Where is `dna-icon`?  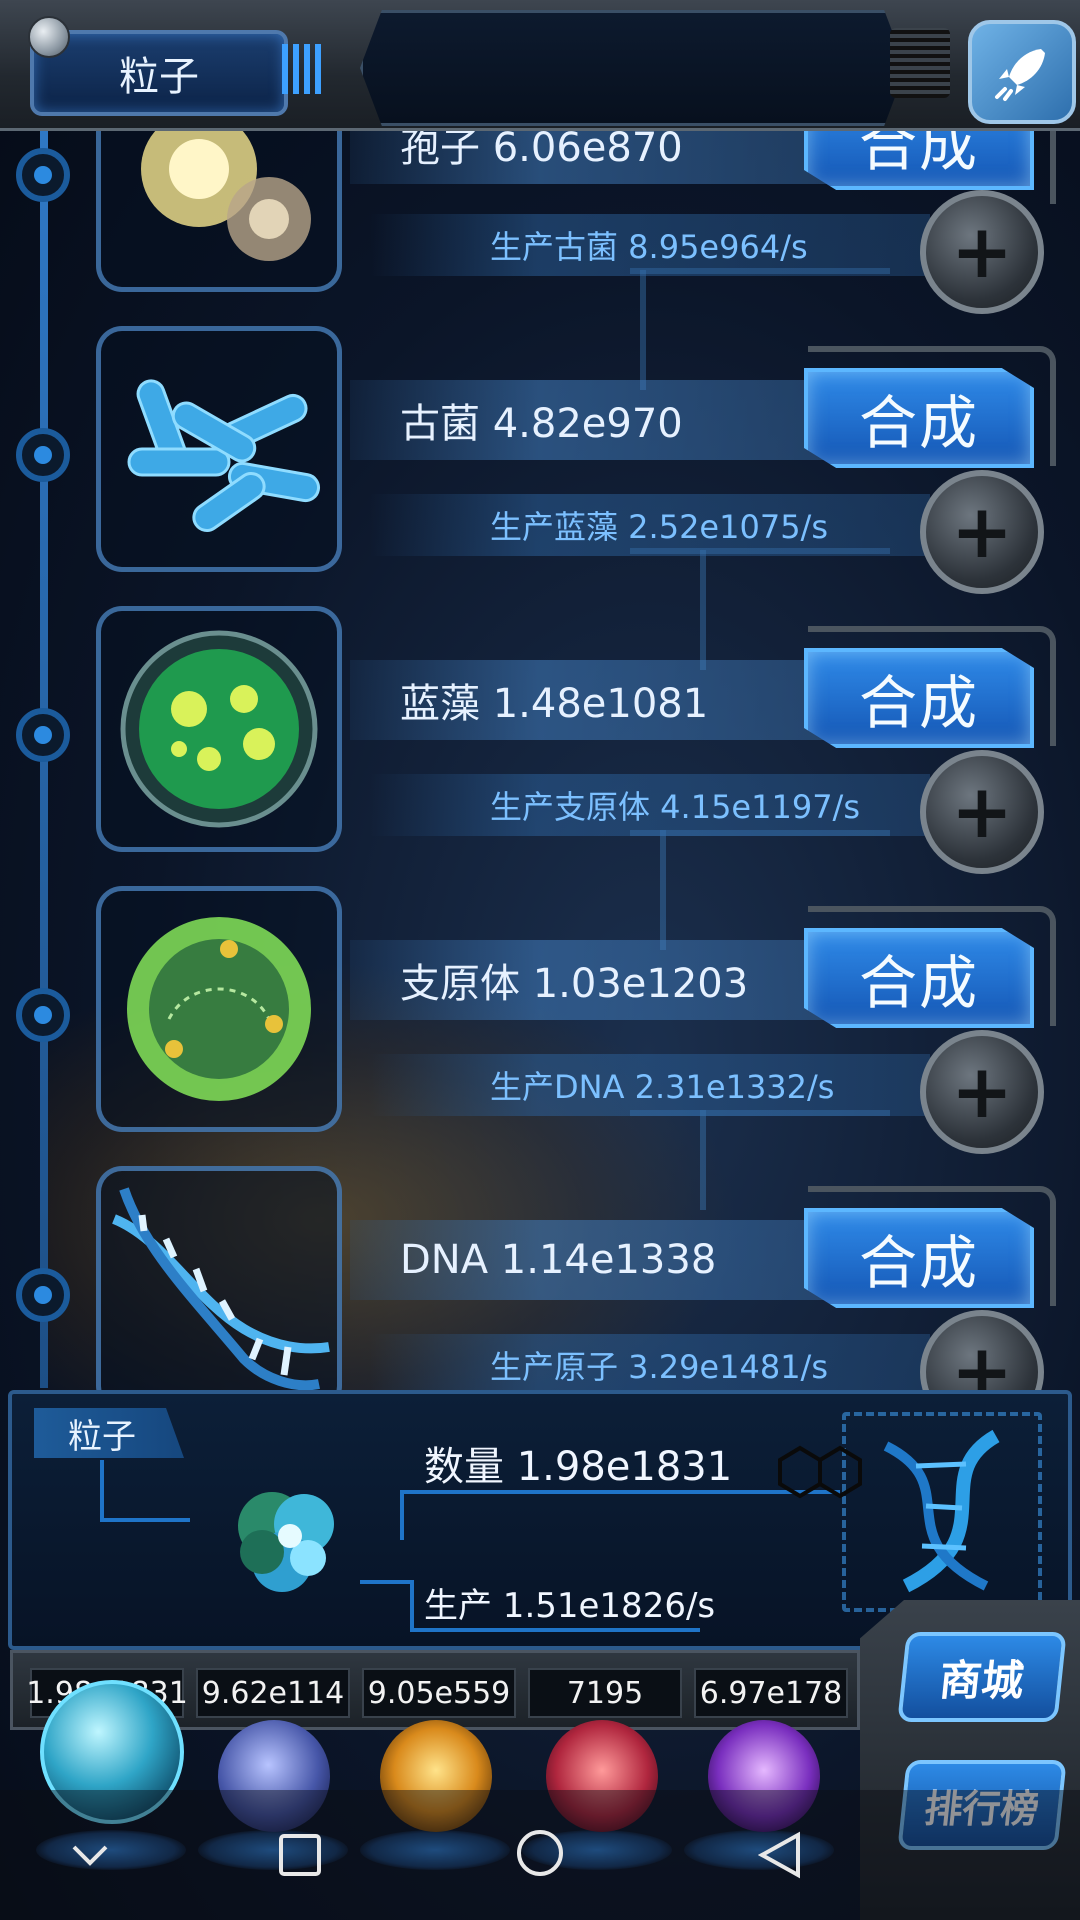
dna-icon is located at coordinates (221, 1289).